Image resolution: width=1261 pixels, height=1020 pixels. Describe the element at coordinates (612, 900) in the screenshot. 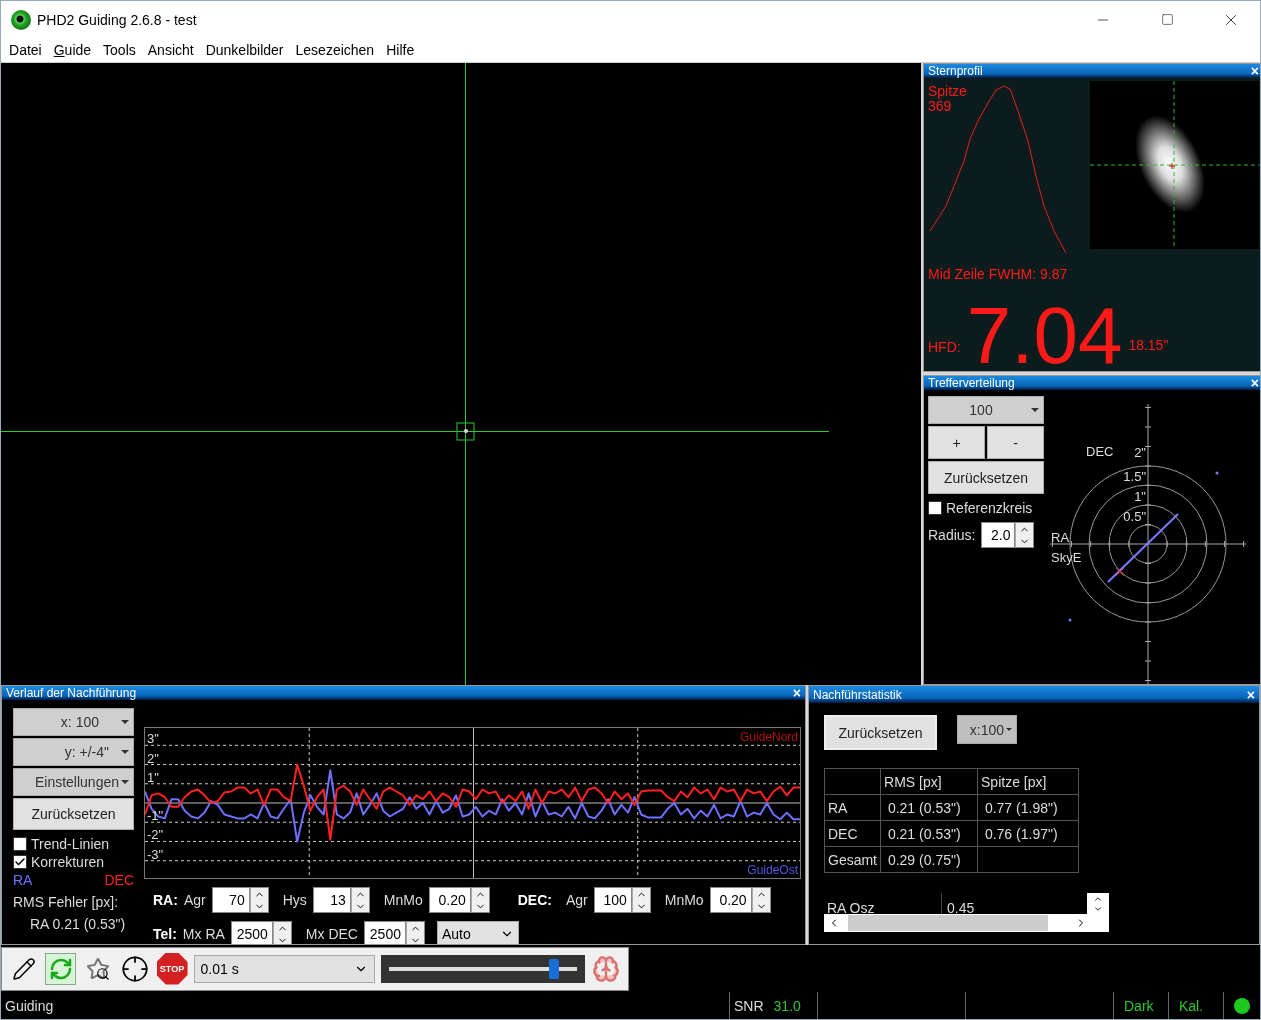

I see `spin-field: 100` at that location.